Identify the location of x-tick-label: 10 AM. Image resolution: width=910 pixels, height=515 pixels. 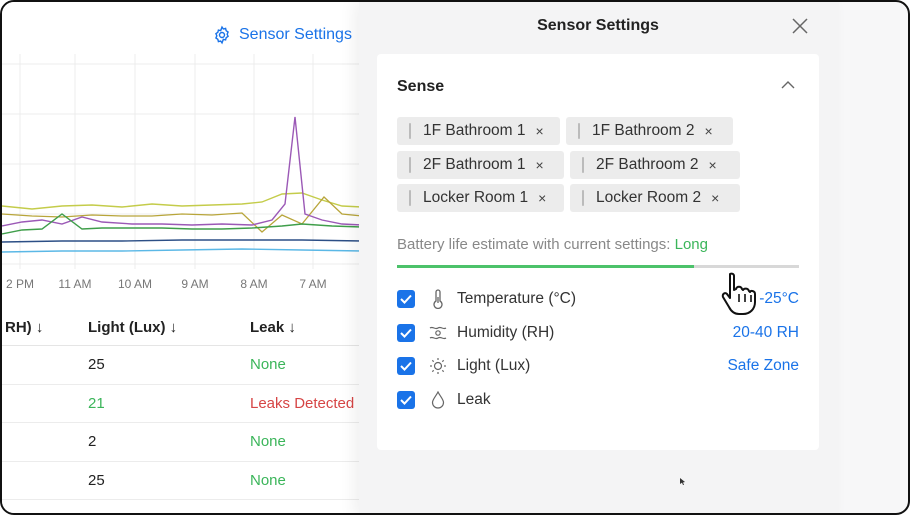
(135, 284).